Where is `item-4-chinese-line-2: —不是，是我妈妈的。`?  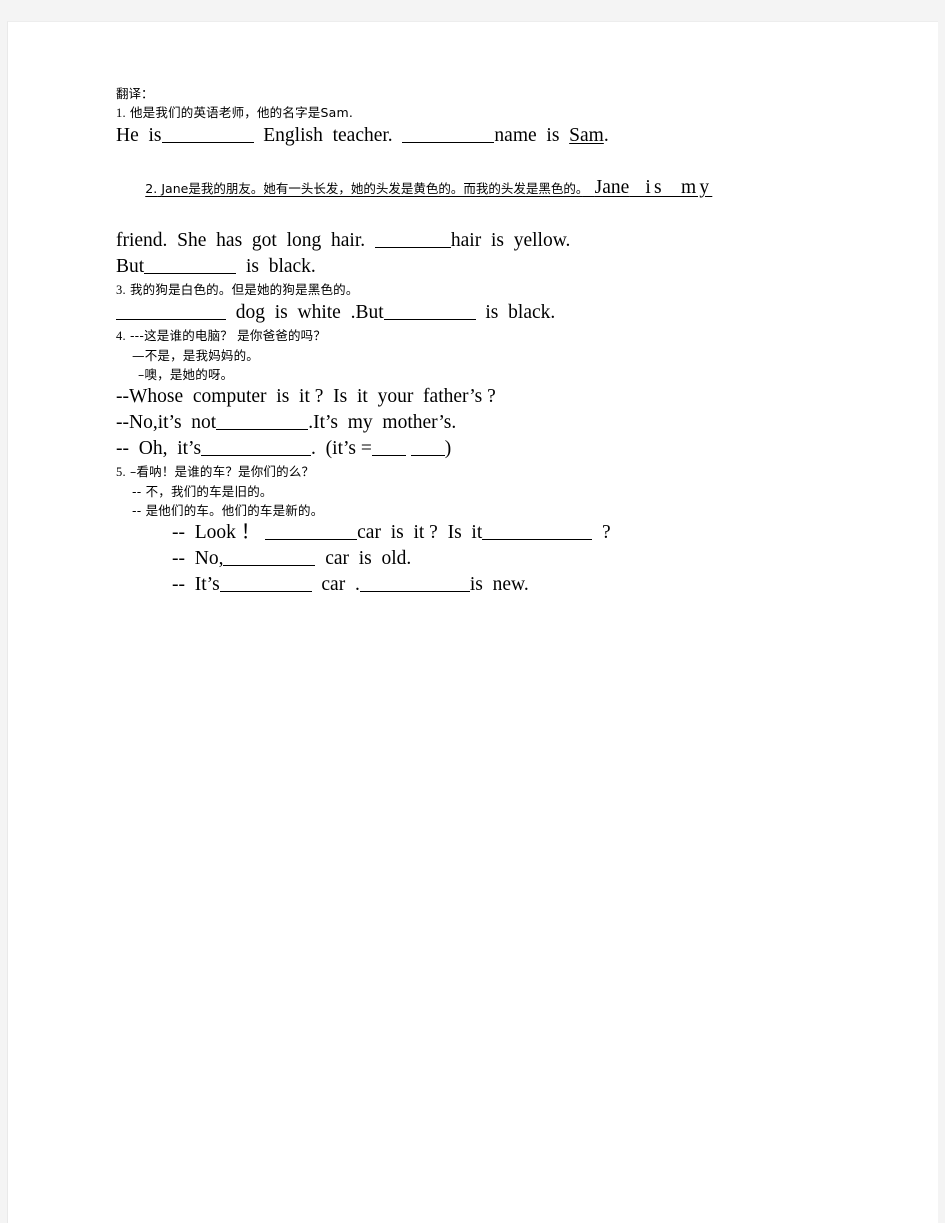
item-4-chinese-line-2: —不是，是我妈妈的。 is located at coordinates (196, 355).